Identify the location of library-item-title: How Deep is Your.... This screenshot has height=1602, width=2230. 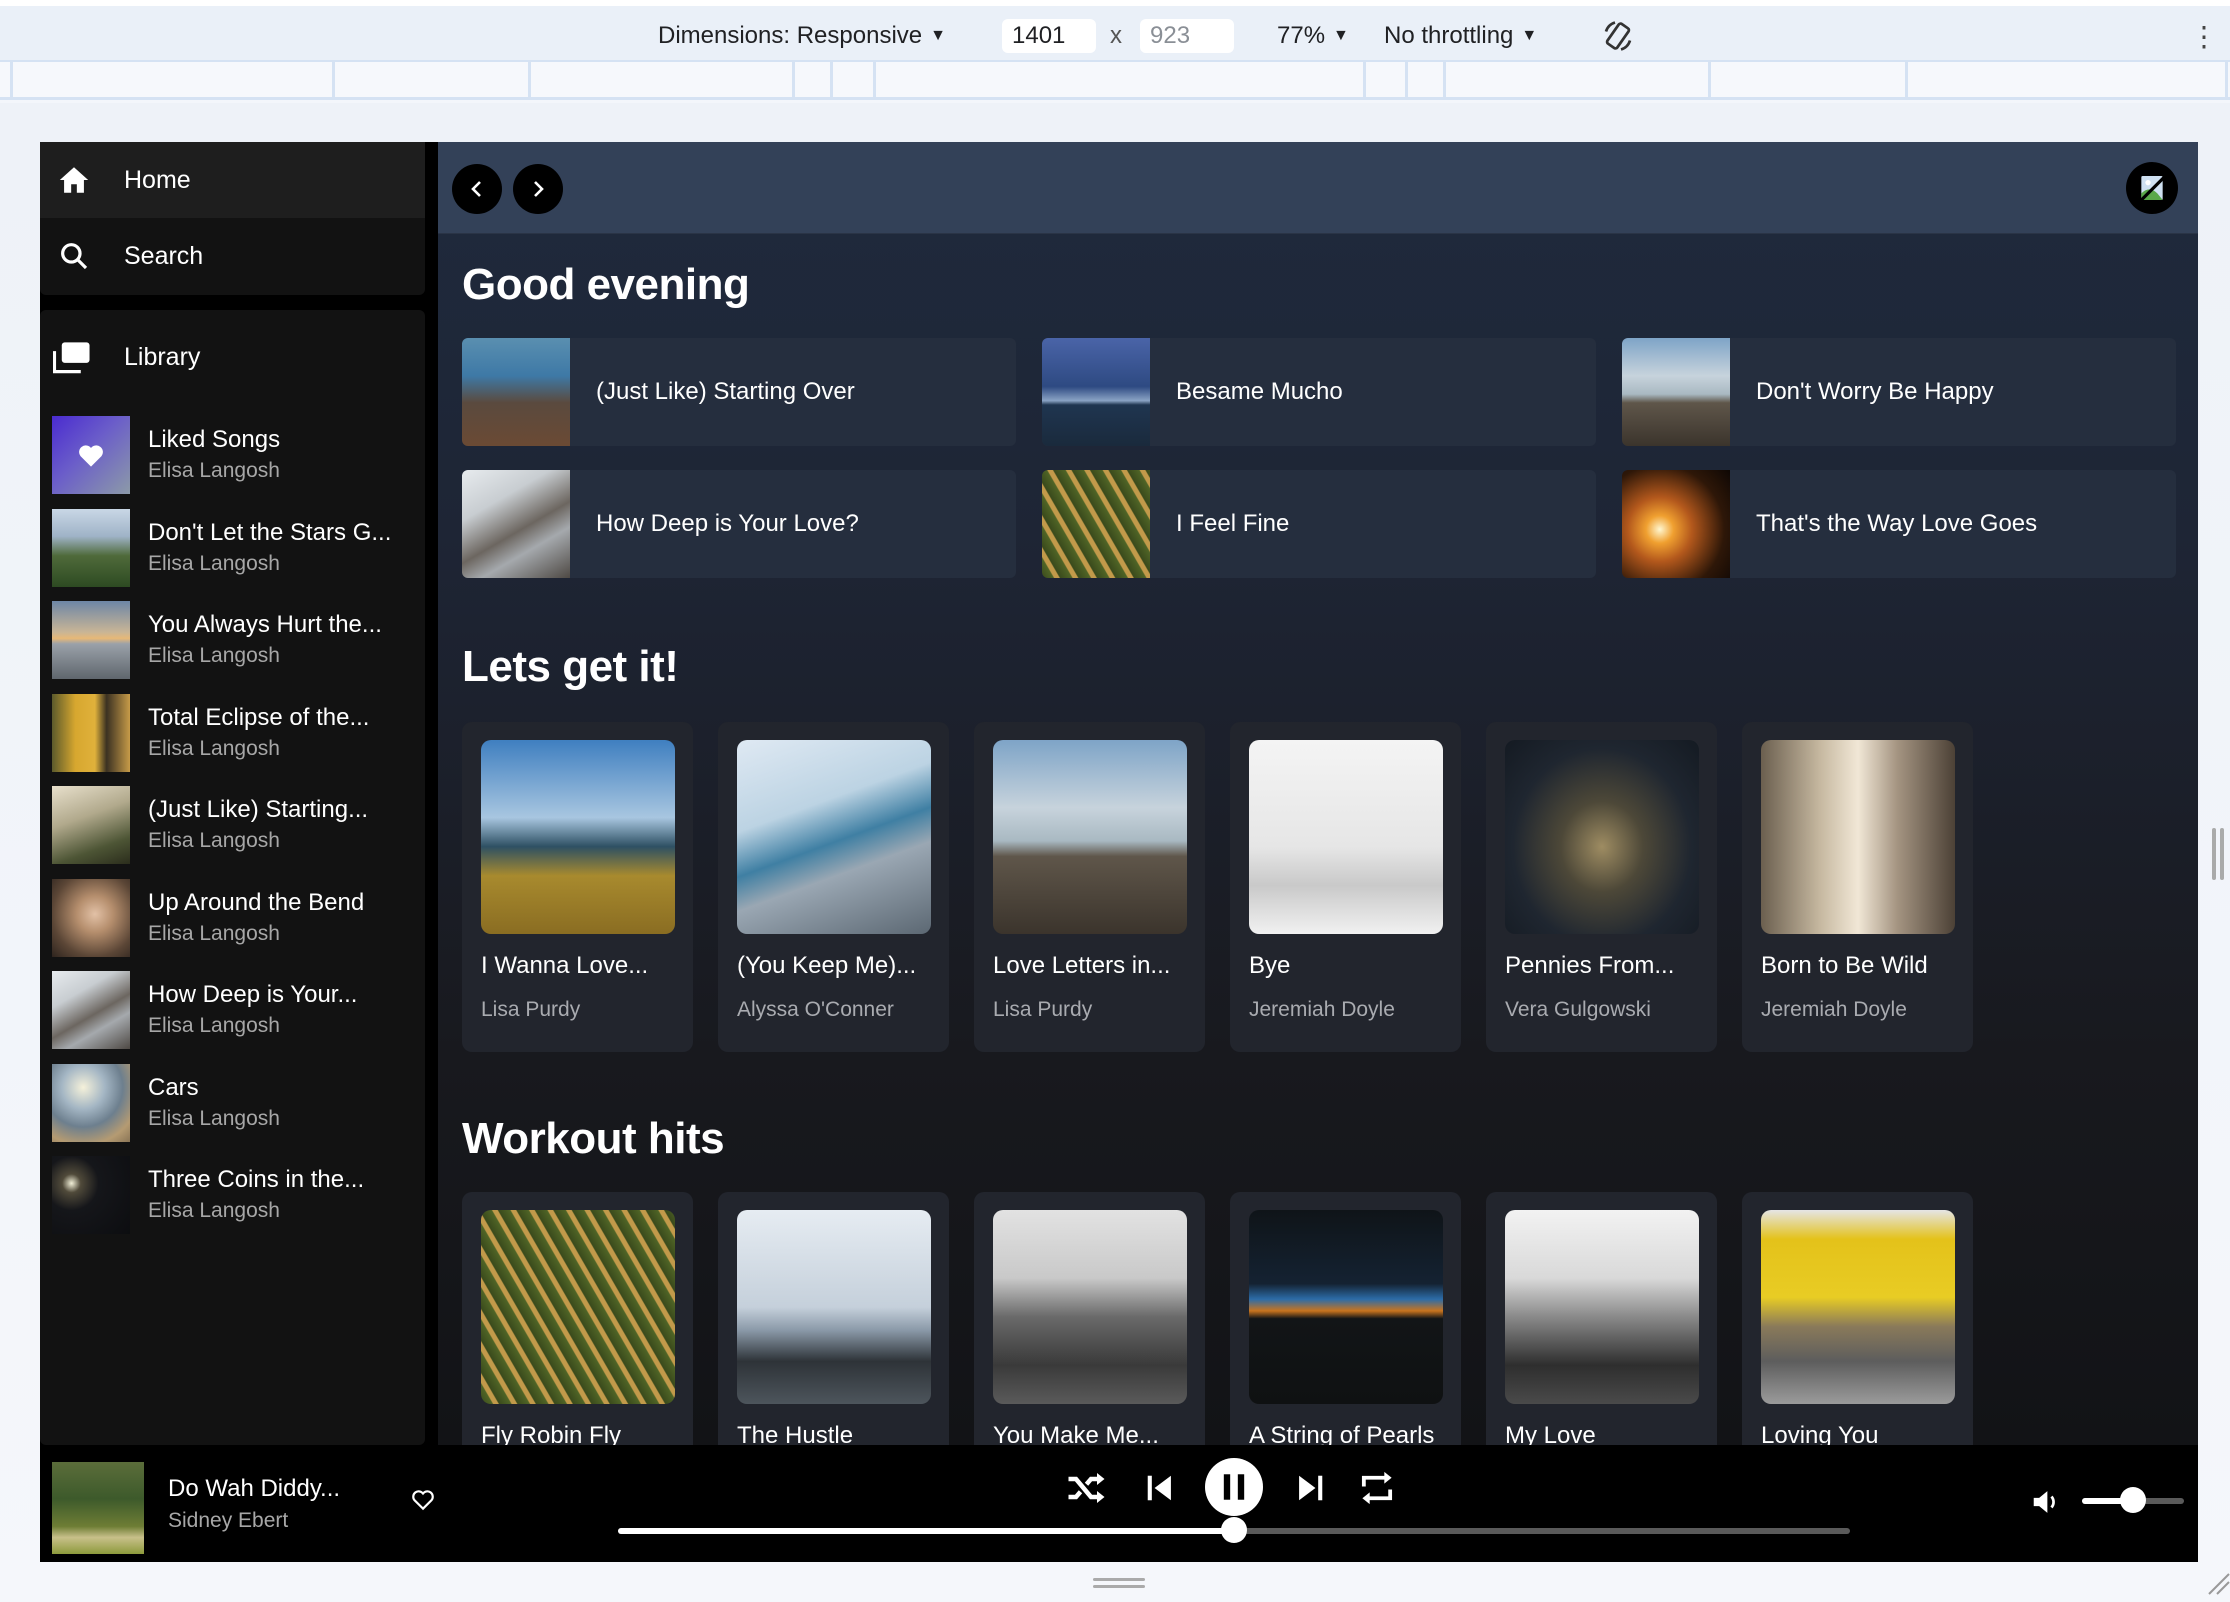
(253, 995).